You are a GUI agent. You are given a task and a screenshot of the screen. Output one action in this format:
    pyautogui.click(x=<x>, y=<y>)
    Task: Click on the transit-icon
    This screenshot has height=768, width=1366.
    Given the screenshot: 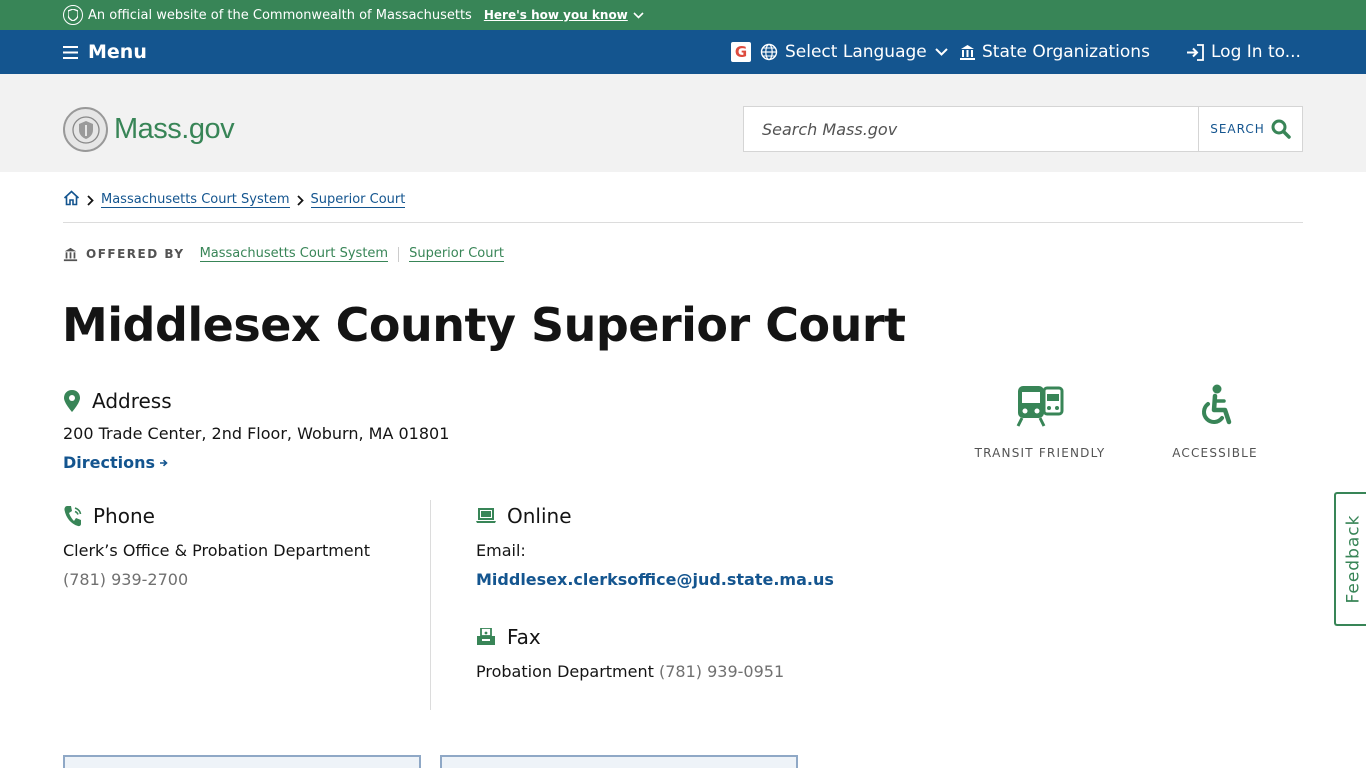 What is the action you would take?
    pyautogui.click(x=1040, y=406)
    